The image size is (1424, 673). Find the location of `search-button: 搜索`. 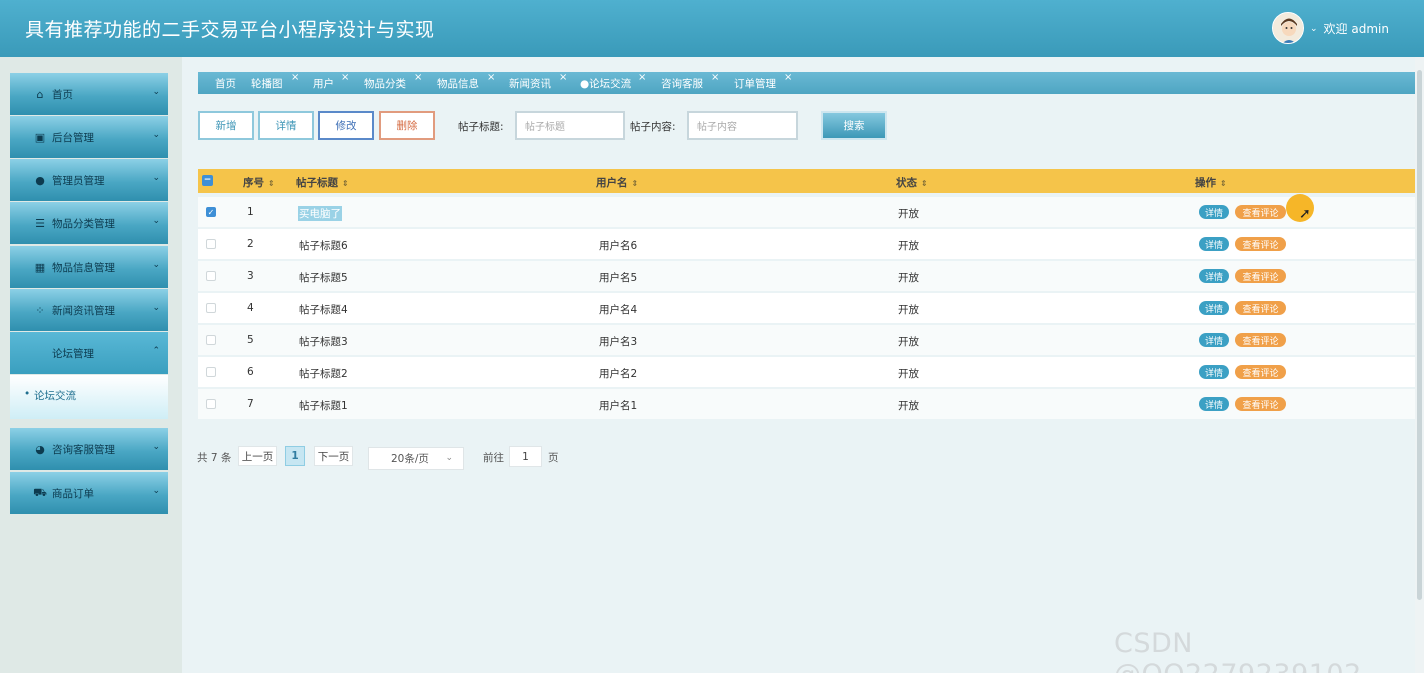

search-button: 搜索 is located at coordinates (854, 125).